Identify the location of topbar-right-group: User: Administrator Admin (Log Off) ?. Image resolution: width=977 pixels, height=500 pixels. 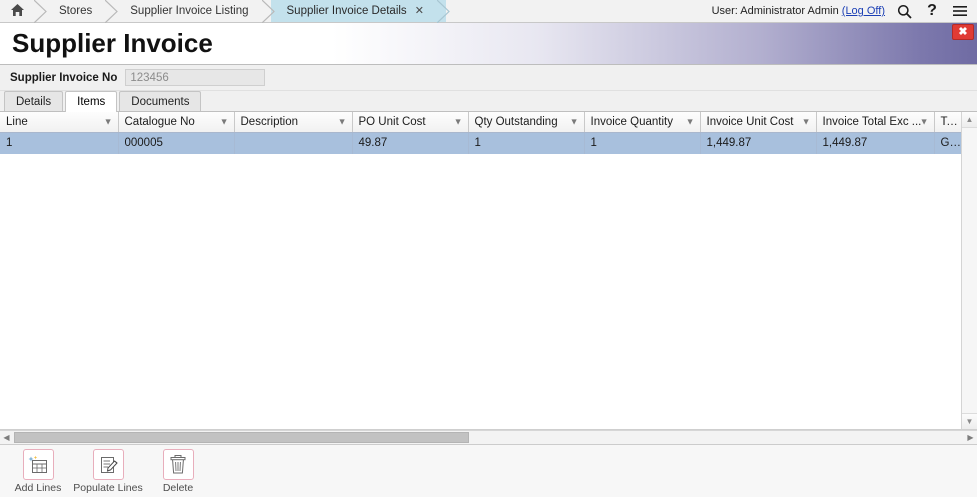
(844, 11).